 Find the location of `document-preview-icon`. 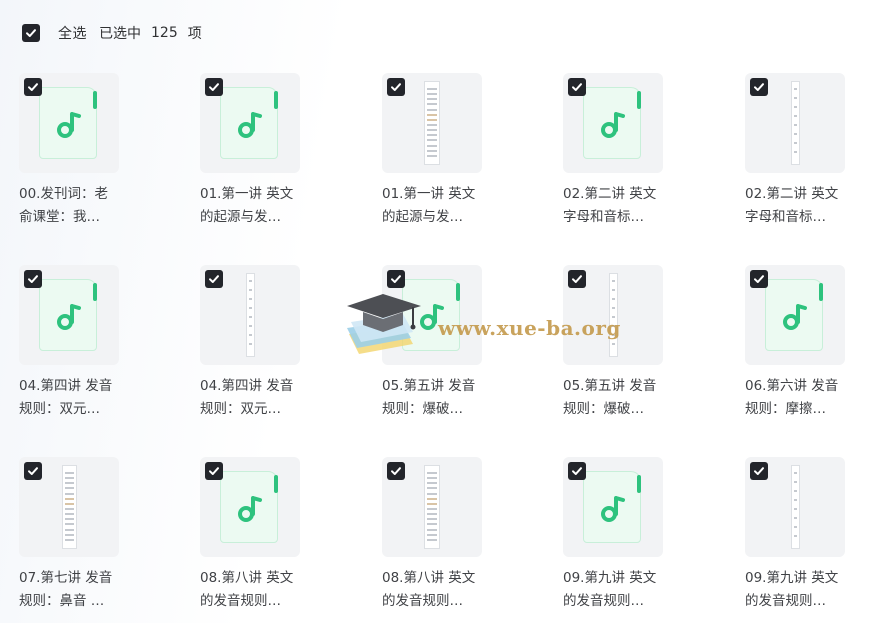

document-preview-icon is located at coordinates (795, 123).